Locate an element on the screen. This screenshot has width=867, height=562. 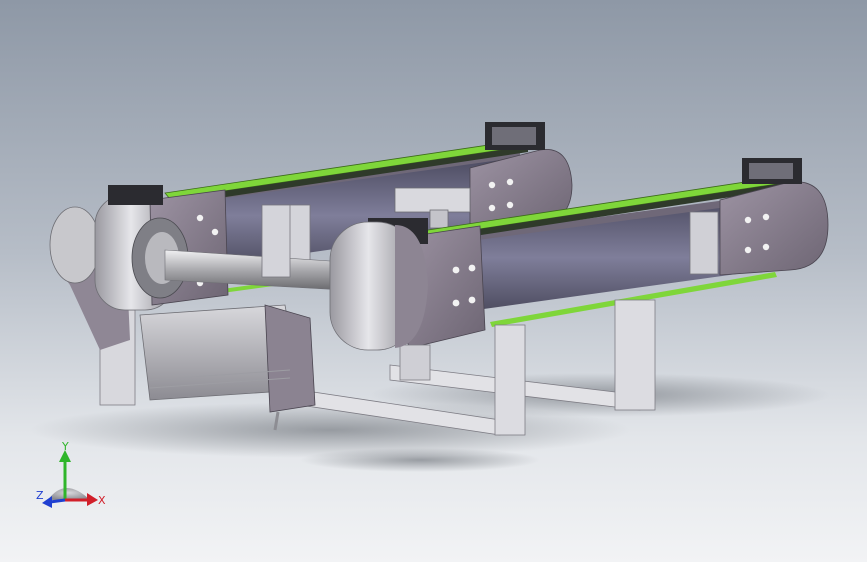
front-bracket is located at coordinates (704, 243).